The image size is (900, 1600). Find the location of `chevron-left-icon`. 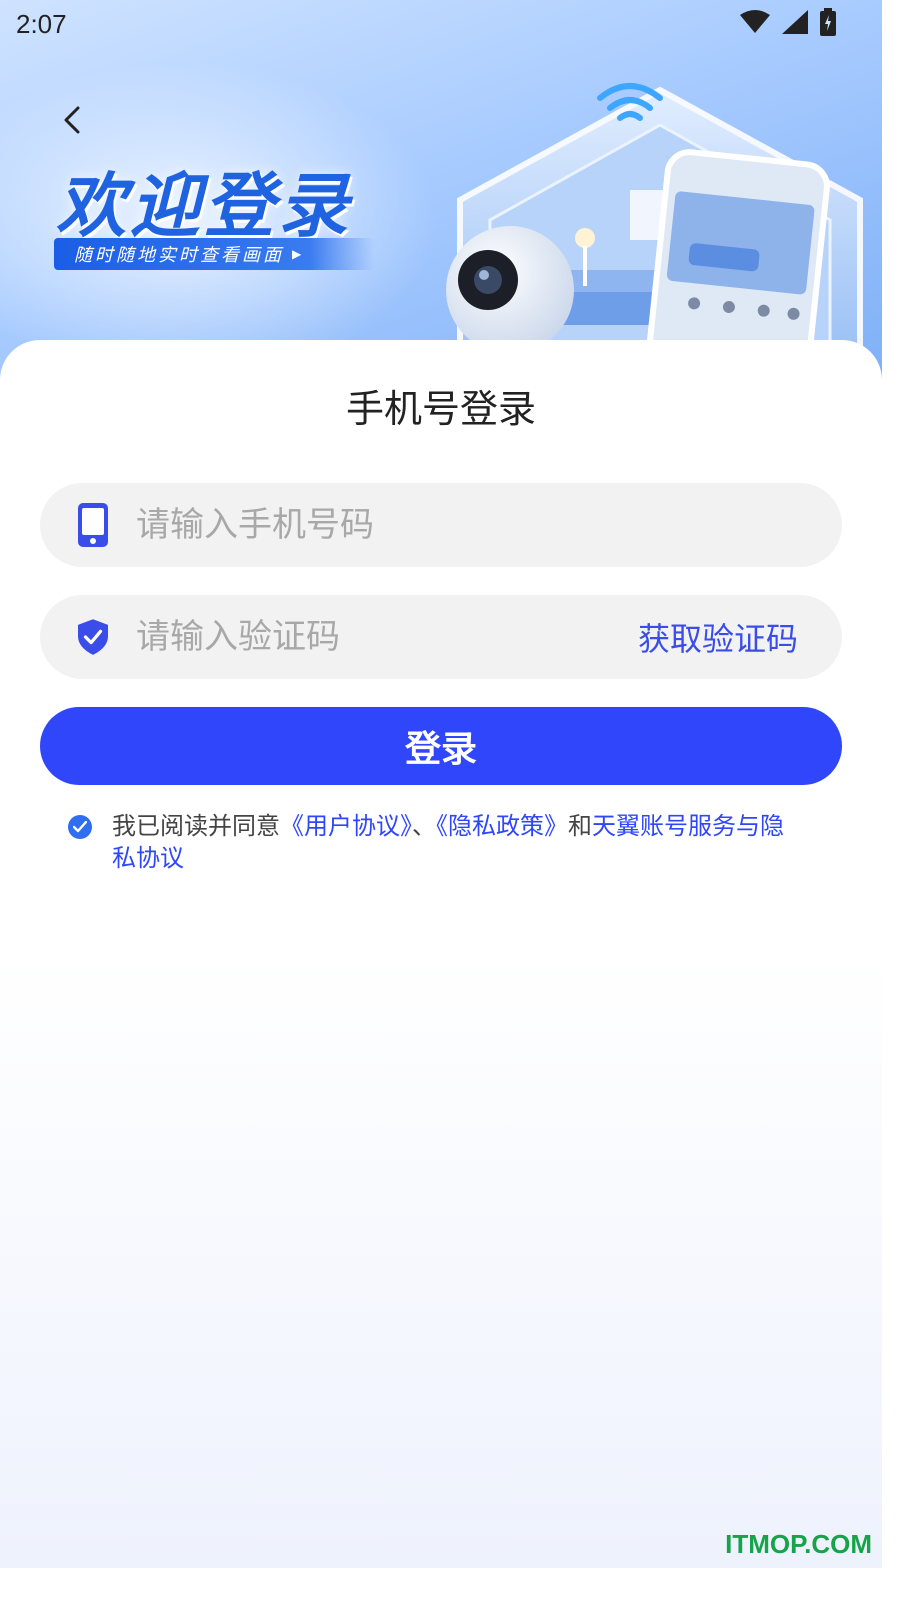

chevron-left-icon is located at coordinates (72, 122).